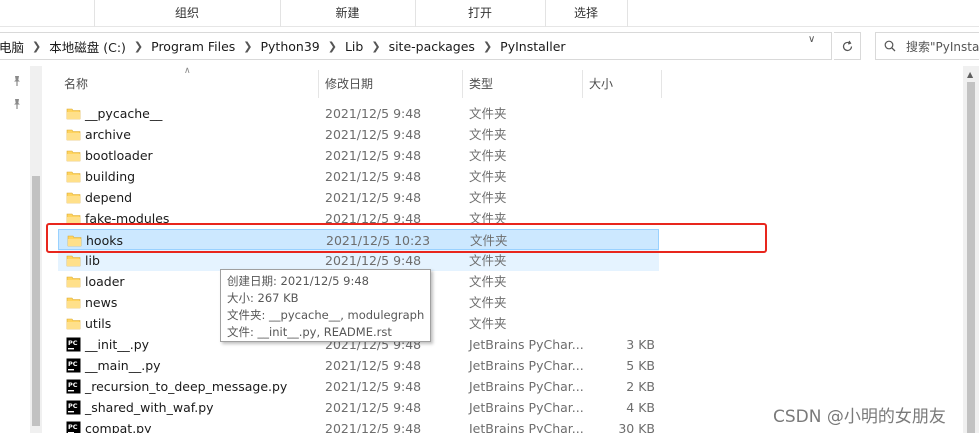 This screenshot has width=979, height=433. Describe the element at coordinates (309, 332) in the screenshot. I see `tooltip-files: 文件: __init__.py, README.rst` at that location.